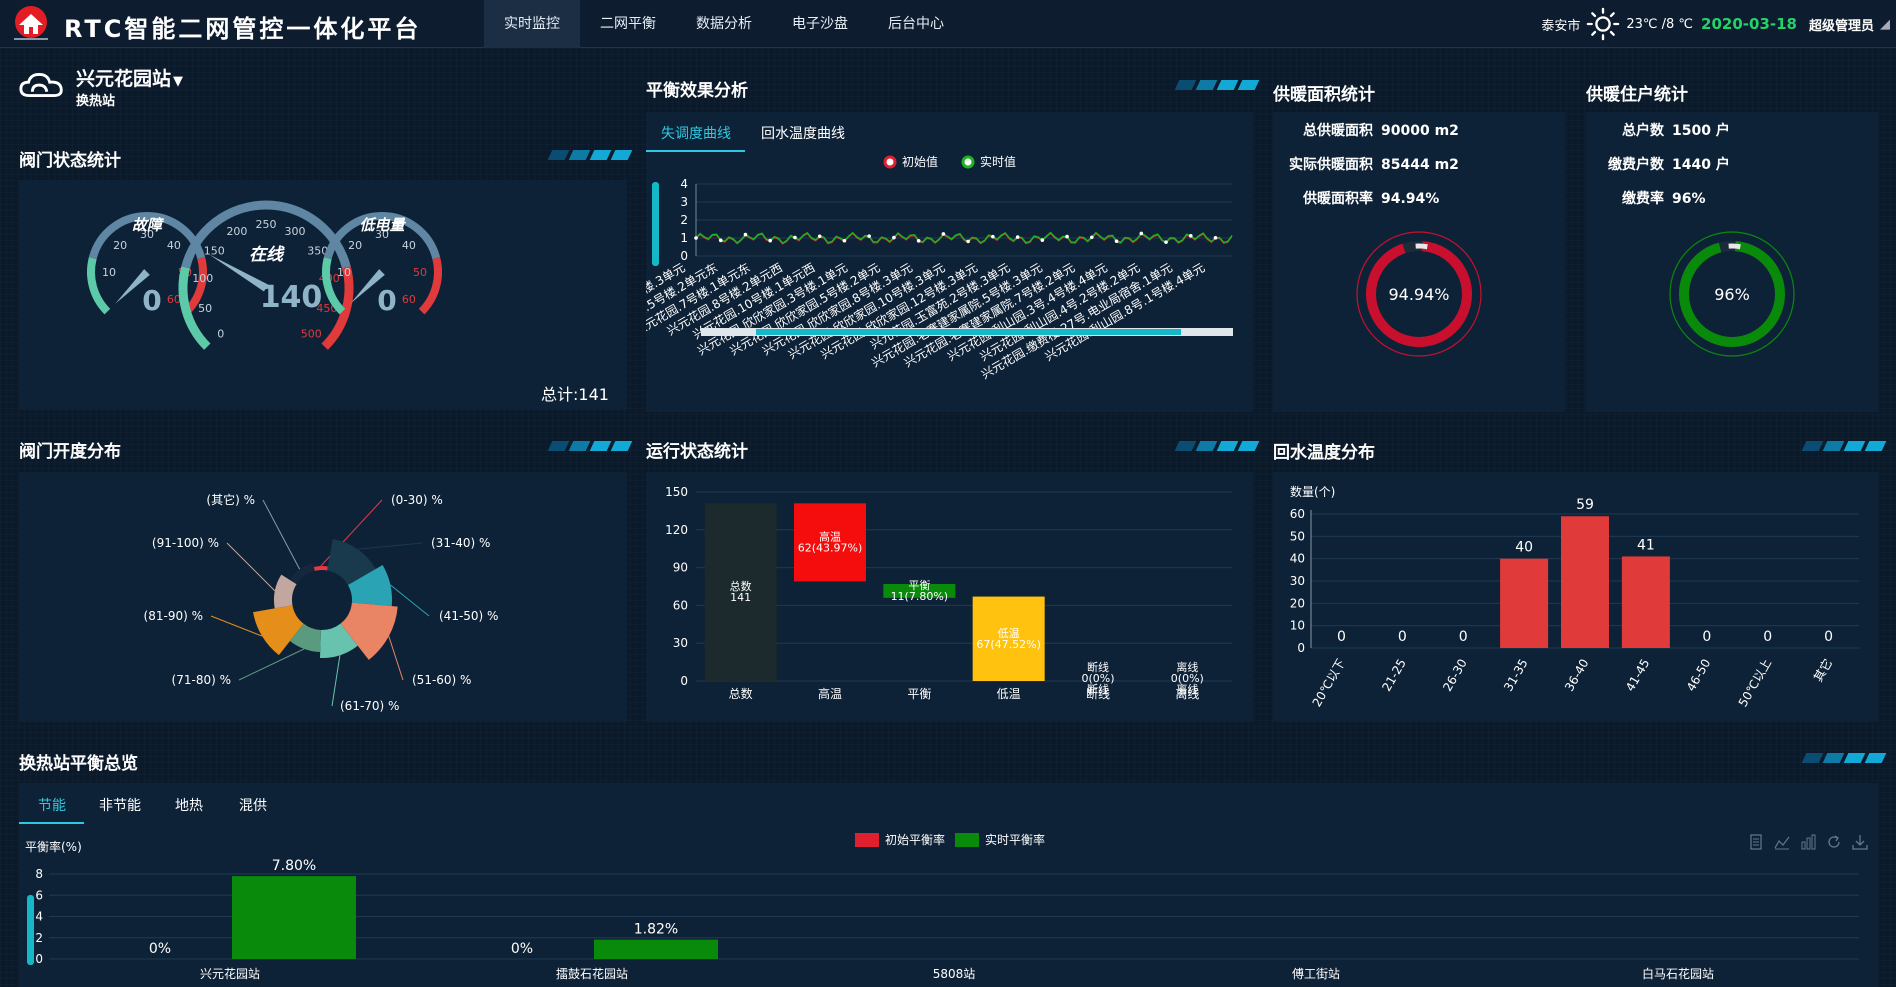 The image size is (1896, 987). I want to click on x-category-label: 20℃以下, so click(1329, 683).